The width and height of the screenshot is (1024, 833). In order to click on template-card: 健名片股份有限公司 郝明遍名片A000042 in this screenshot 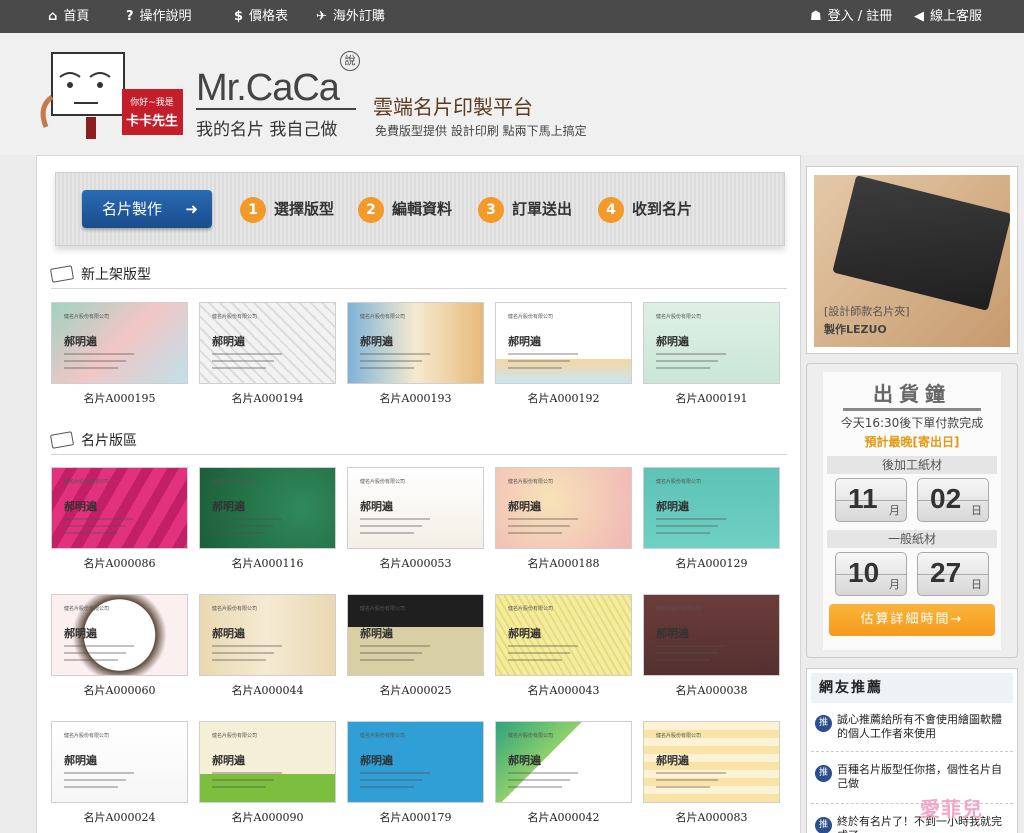, I will do `click(563, 773)`.